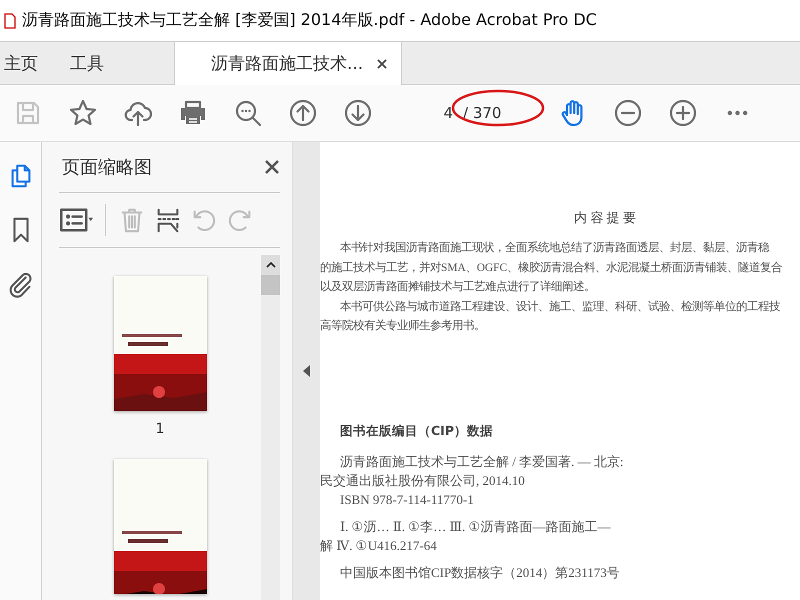  What do you see at coordinates (422, 481) in the screenshot?
I see `document-text: 民交通出版社股份有限公司, 2014.10` at bounding box center [422, 481].